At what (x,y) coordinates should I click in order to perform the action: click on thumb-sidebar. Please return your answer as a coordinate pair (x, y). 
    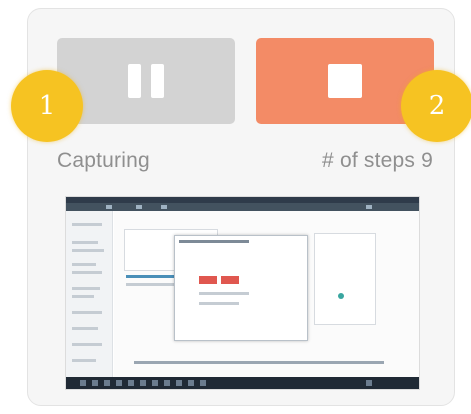
    Looking at the image, I should click on (89, 295).